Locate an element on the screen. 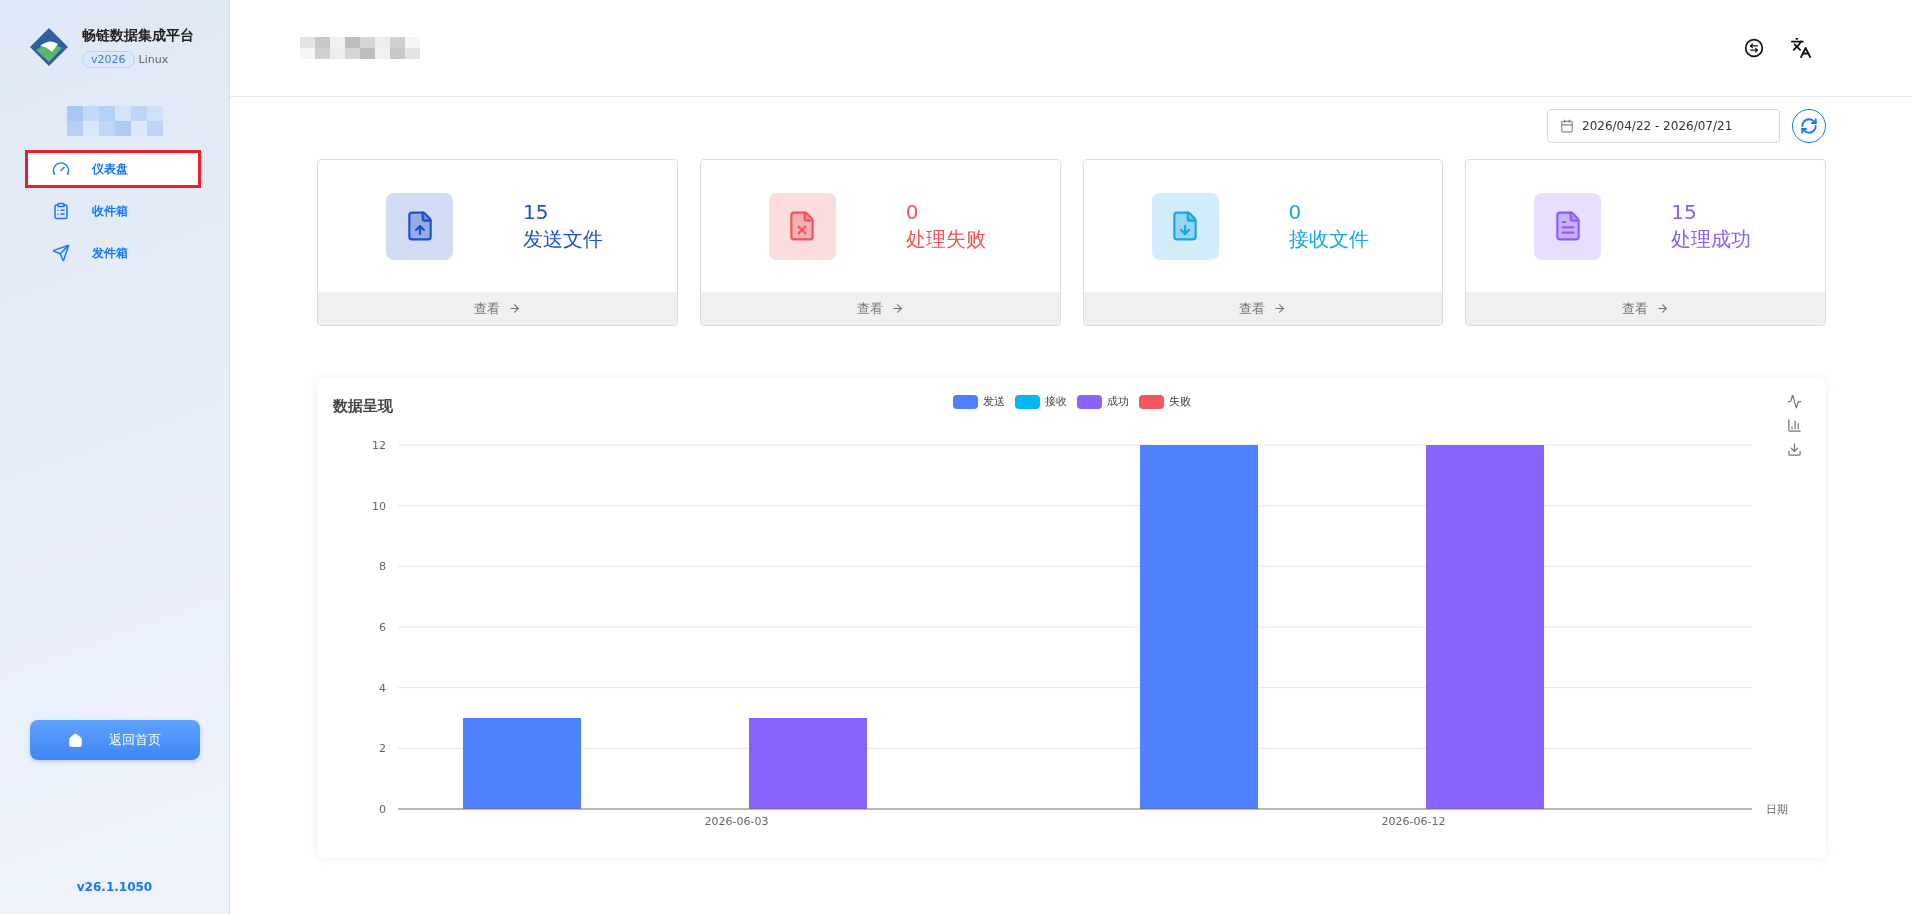 Image resolution: width=1912 pixels, height=914 pixels. y-tick-label: 2 is located at coordinates (382, 749).